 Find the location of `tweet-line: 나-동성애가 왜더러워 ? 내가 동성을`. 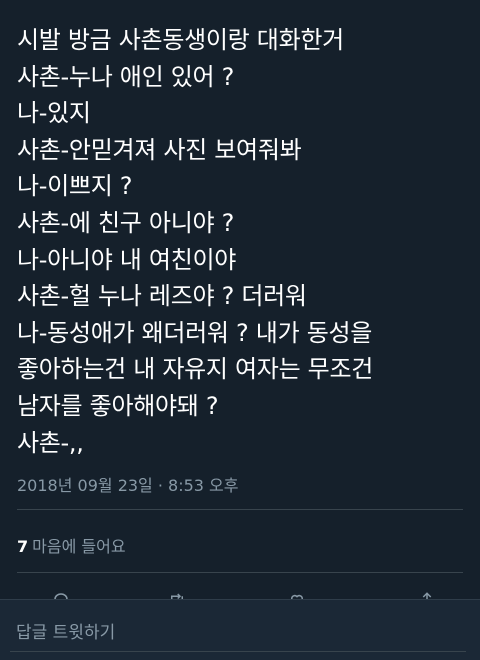

tweet-line: 나-동성애가 왜더러워 ? 내가 동성을 is located at coordinates (195, 332).